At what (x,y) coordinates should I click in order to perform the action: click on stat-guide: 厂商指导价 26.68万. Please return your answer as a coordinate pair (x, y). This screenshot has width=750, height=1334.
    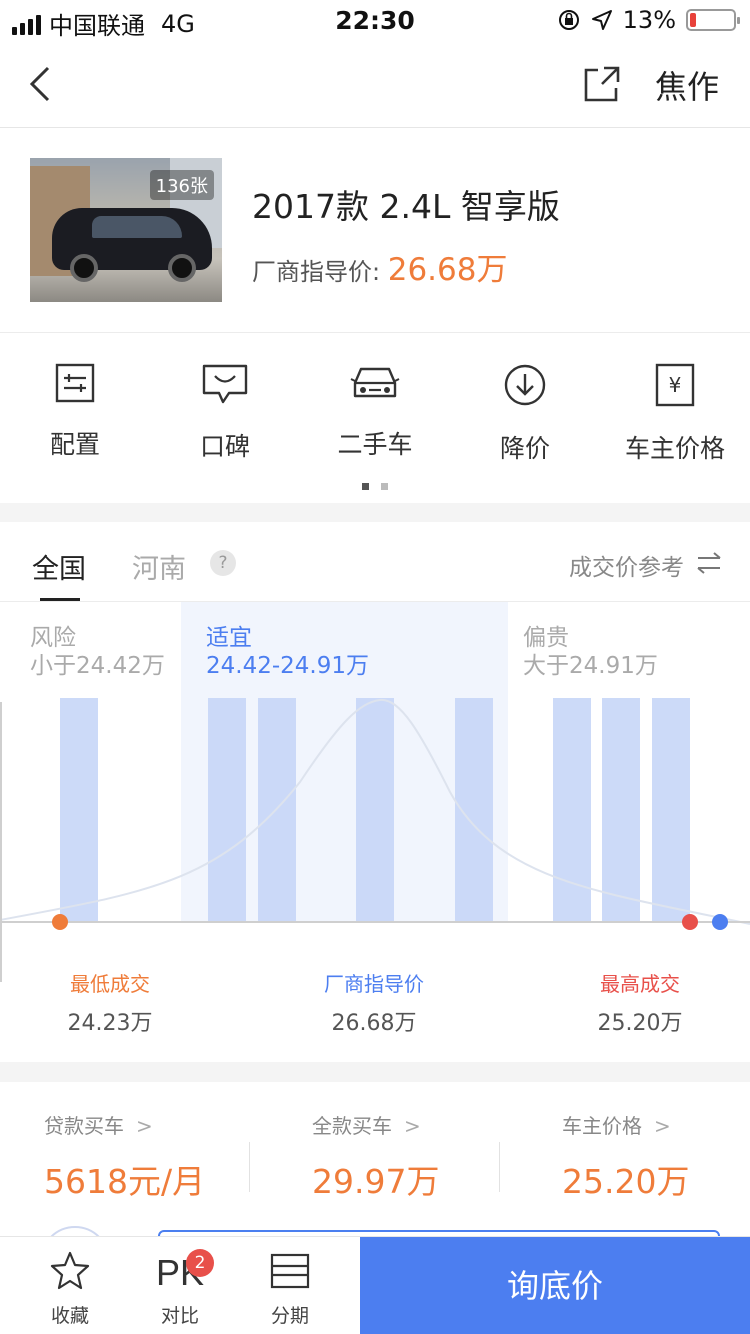
    Looking at the image, I should click on (374, 1002).